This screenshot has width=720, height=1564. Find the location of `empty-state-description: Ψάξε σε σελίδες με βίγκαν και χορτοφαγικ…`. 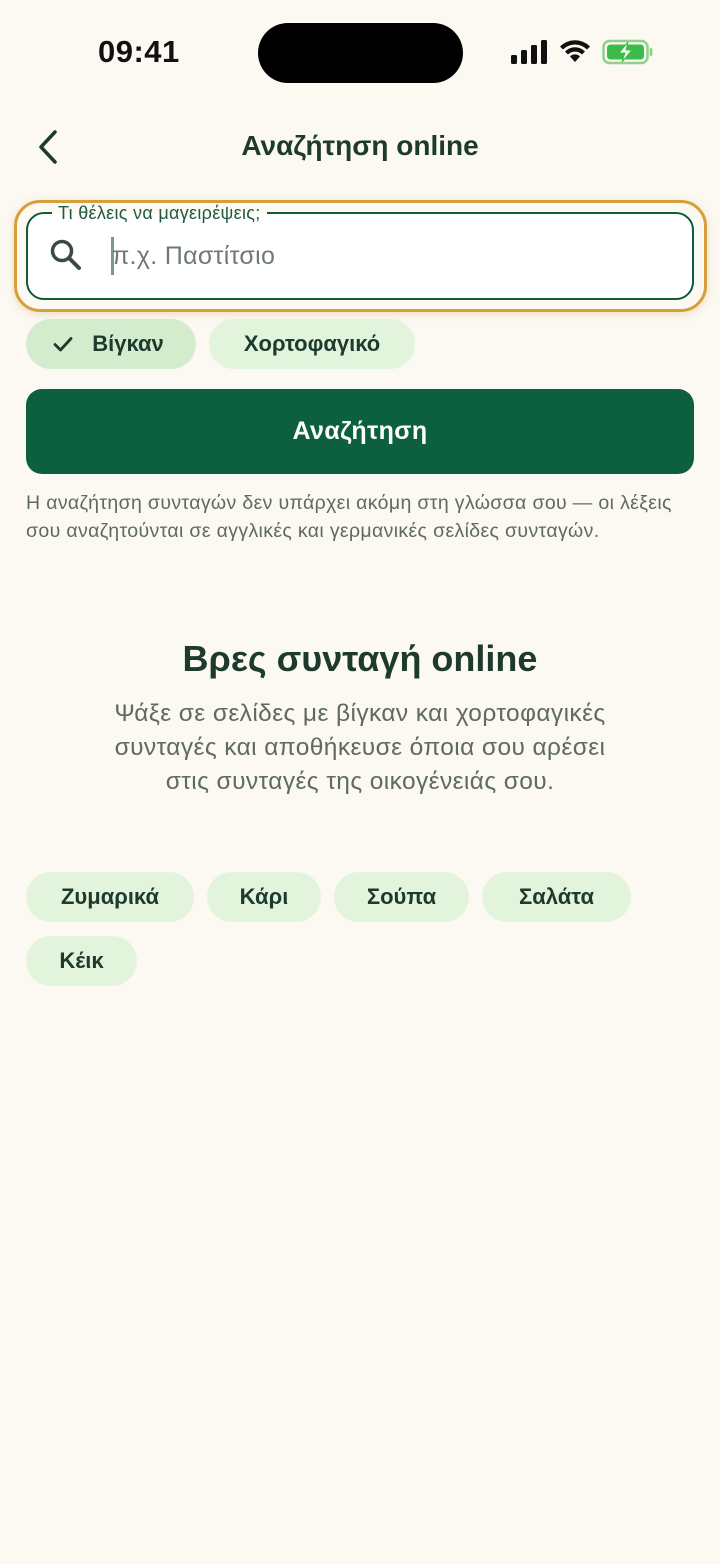

empty-state-description: Ψάξε σε σελίδες με βίγκαν και χορτοφαγικ… is located at coordinates (360, 747).